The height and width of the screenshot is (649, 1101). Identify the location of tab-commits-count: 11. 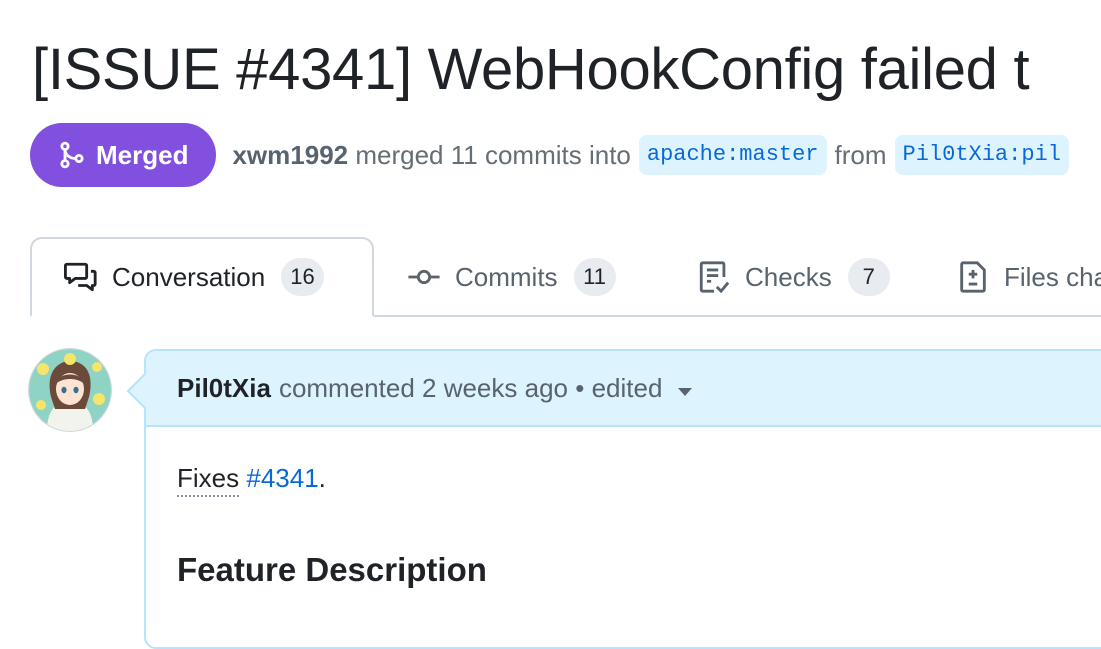
(594, 277).